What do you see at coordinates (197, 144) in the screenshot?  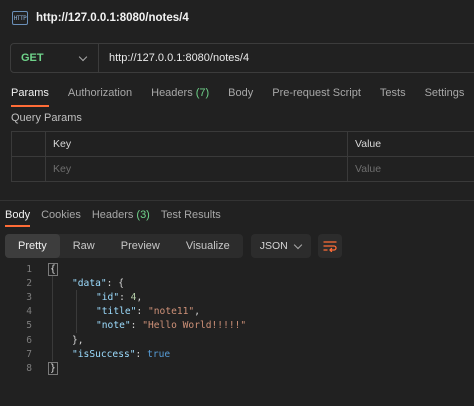 I see `key-column-header: Key` at bounding box center [197, 144].